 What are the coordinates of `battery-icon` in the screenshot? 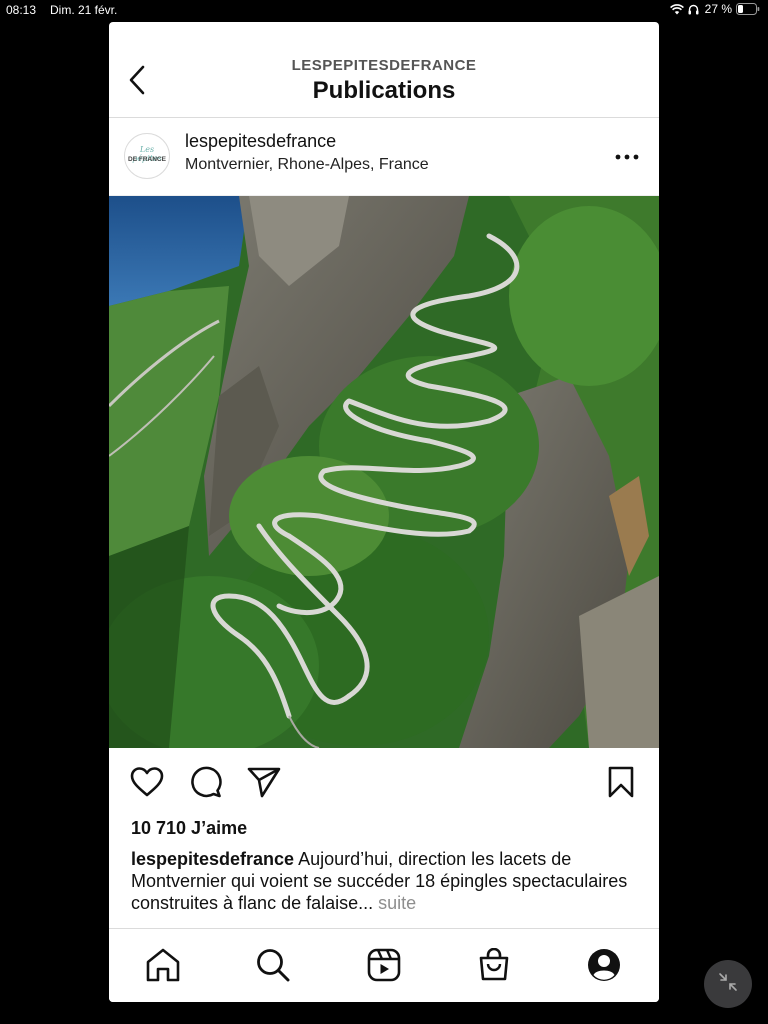 It's located at (748, 9).